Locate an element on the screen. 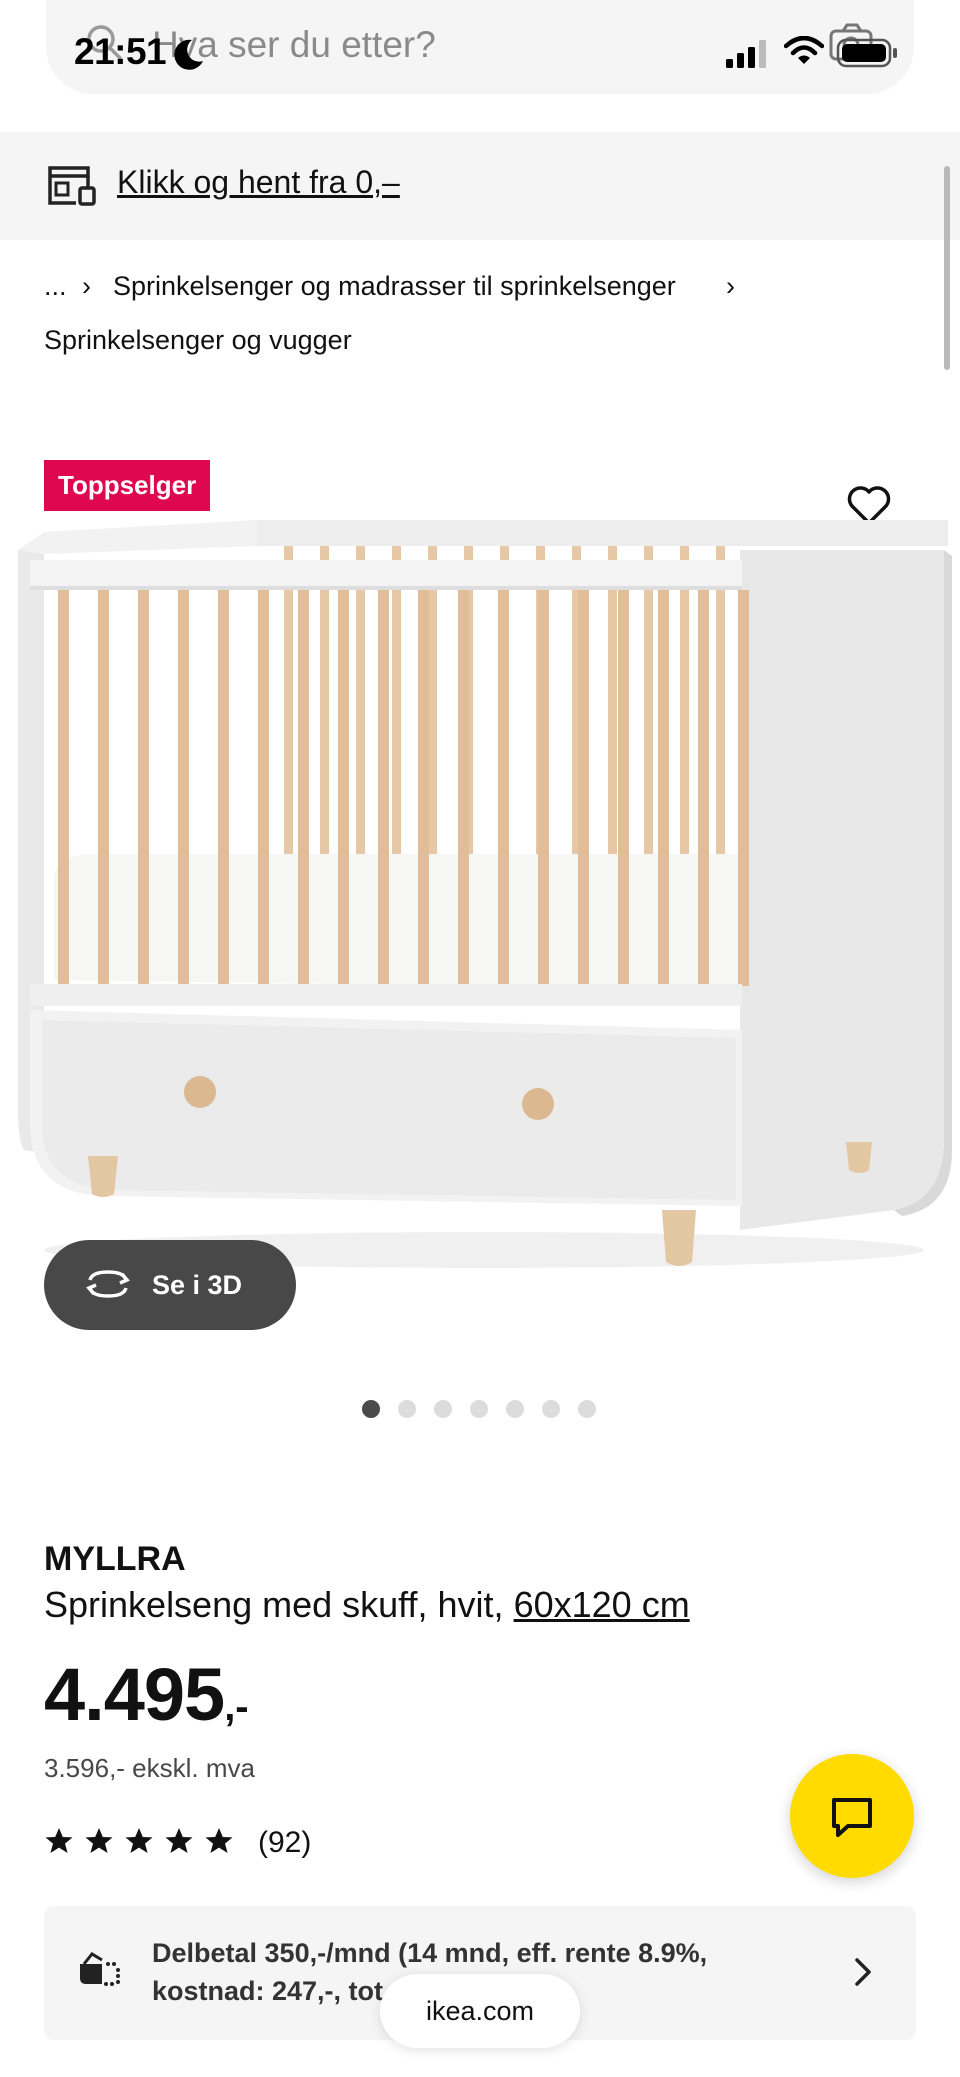  top-seller-badge: Toppselger is located at coordinates (127, 485).